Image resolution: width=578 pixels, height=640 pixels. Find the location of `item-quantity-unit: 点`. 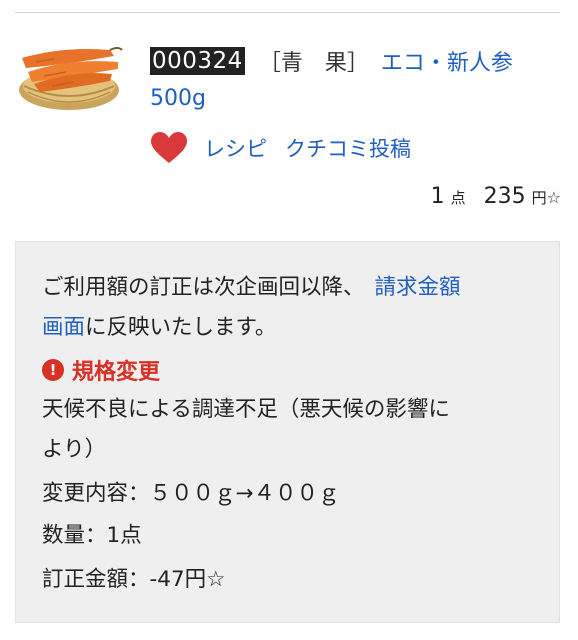

item-quantity-unit: 点 is located at coordinates (458, 198).